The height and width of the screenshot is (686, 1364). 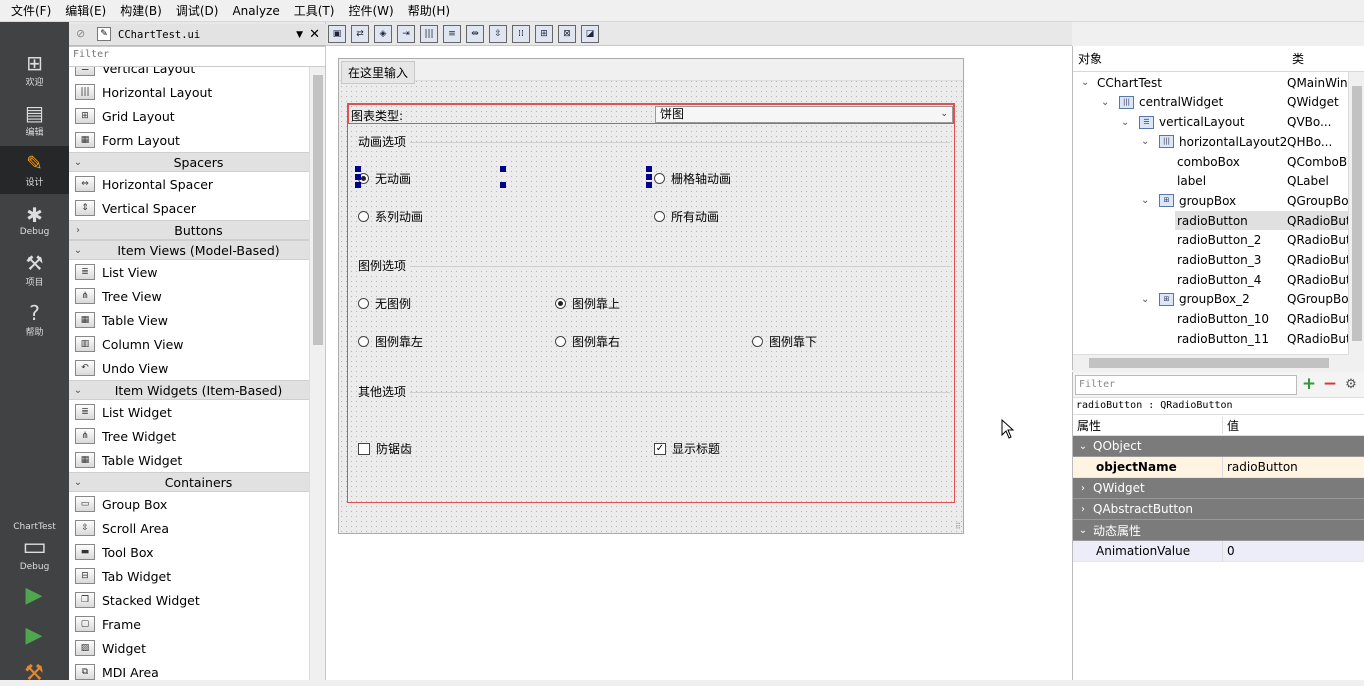 What do you see at coordinates (1211, 241) in the screenshot?
I see `object-tree-row: radioButton_2 QRadioBut` at bounding box center [1211, 241].